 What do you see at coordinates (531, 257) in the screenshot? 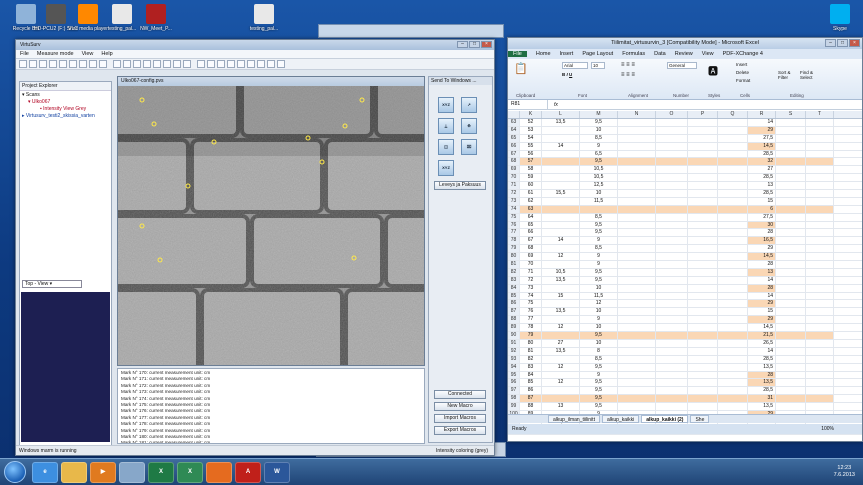
I see `cell: 69` at bounding box center [531, 257].